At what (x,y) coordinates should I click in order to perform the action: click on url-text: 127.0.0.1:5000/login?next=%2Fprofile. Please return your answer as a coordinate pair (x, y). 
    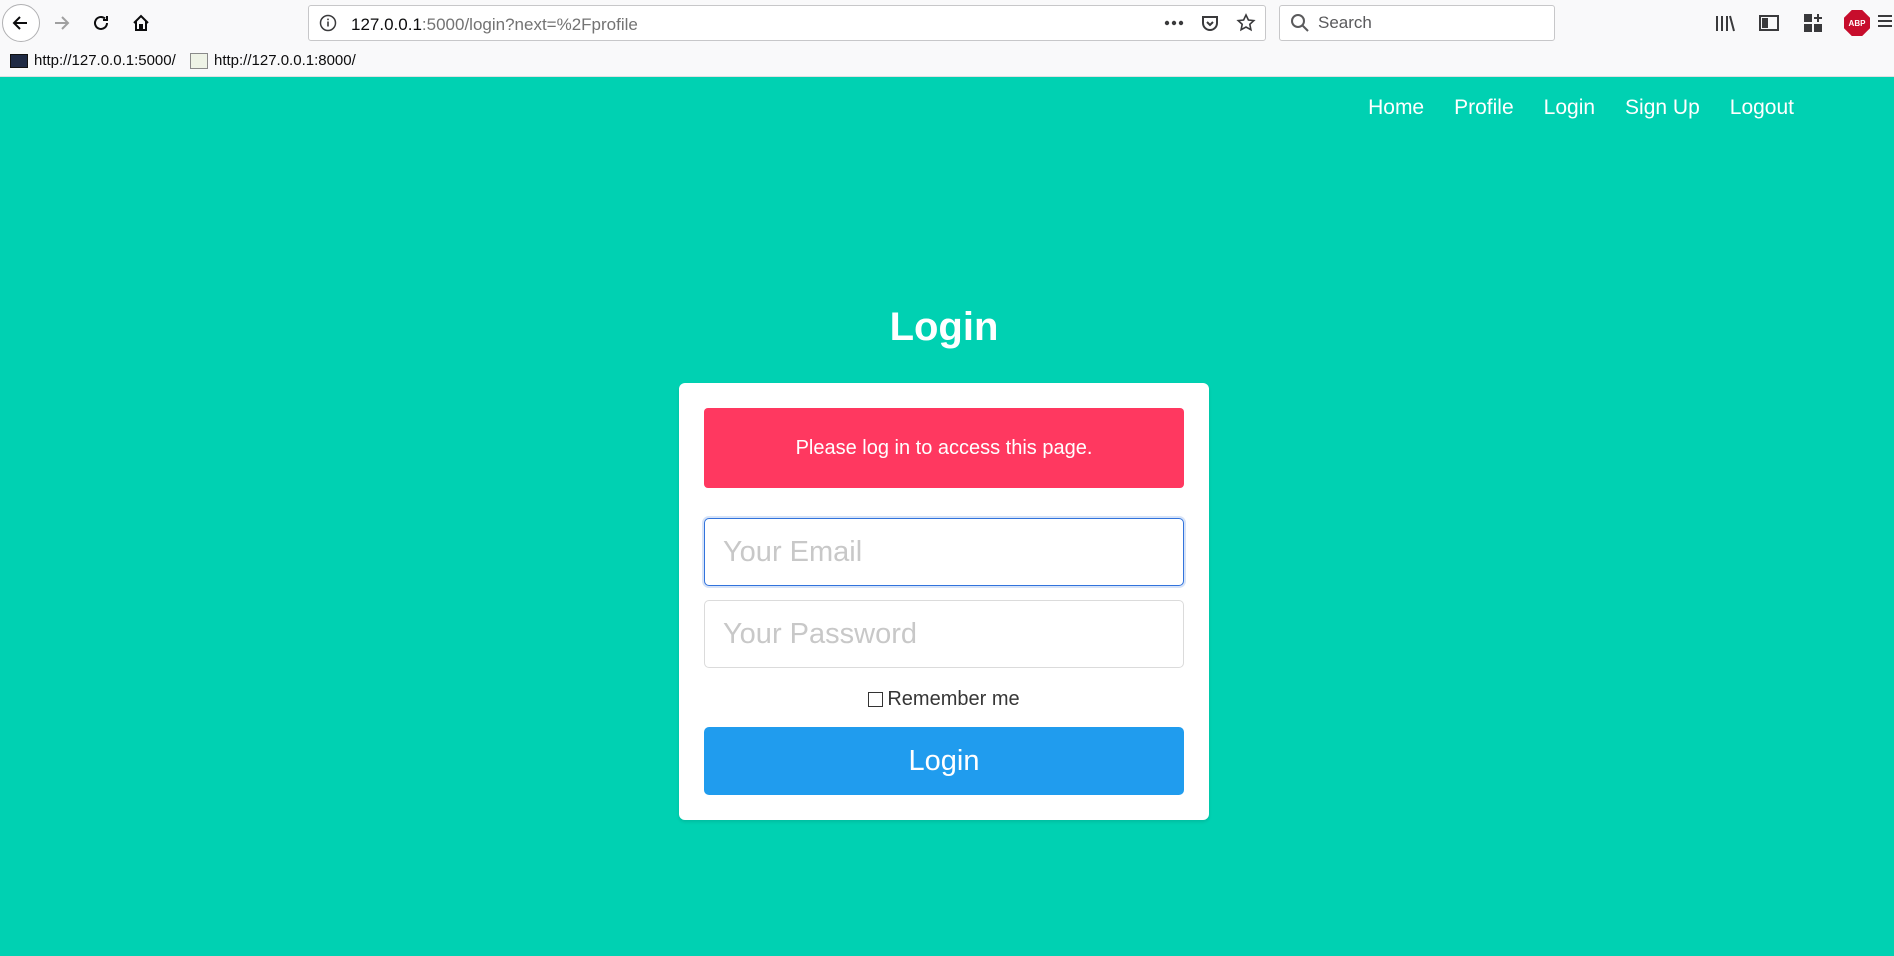
    Looking at the image, I should click on (494, 25).